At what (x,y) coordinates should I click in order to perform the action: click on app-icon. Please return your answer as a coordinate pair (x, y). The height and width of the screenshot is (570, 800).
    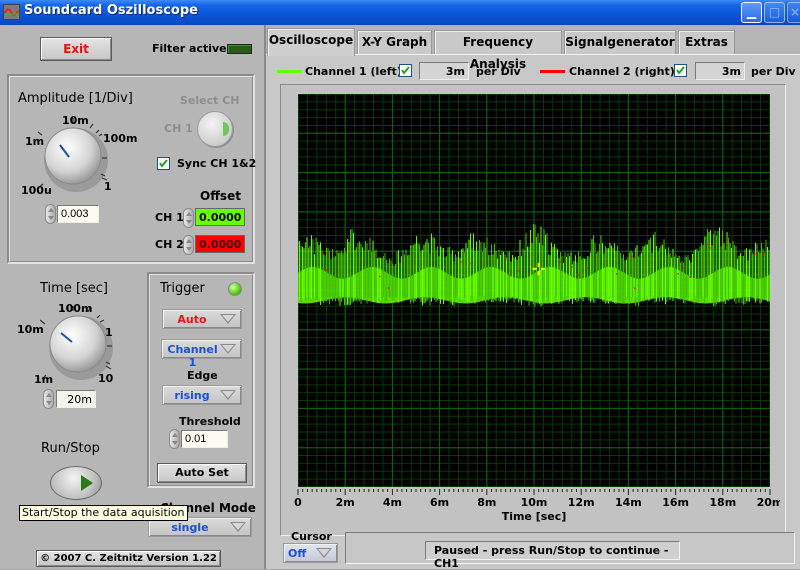
    Looking at the image, I should click on (11, 12).